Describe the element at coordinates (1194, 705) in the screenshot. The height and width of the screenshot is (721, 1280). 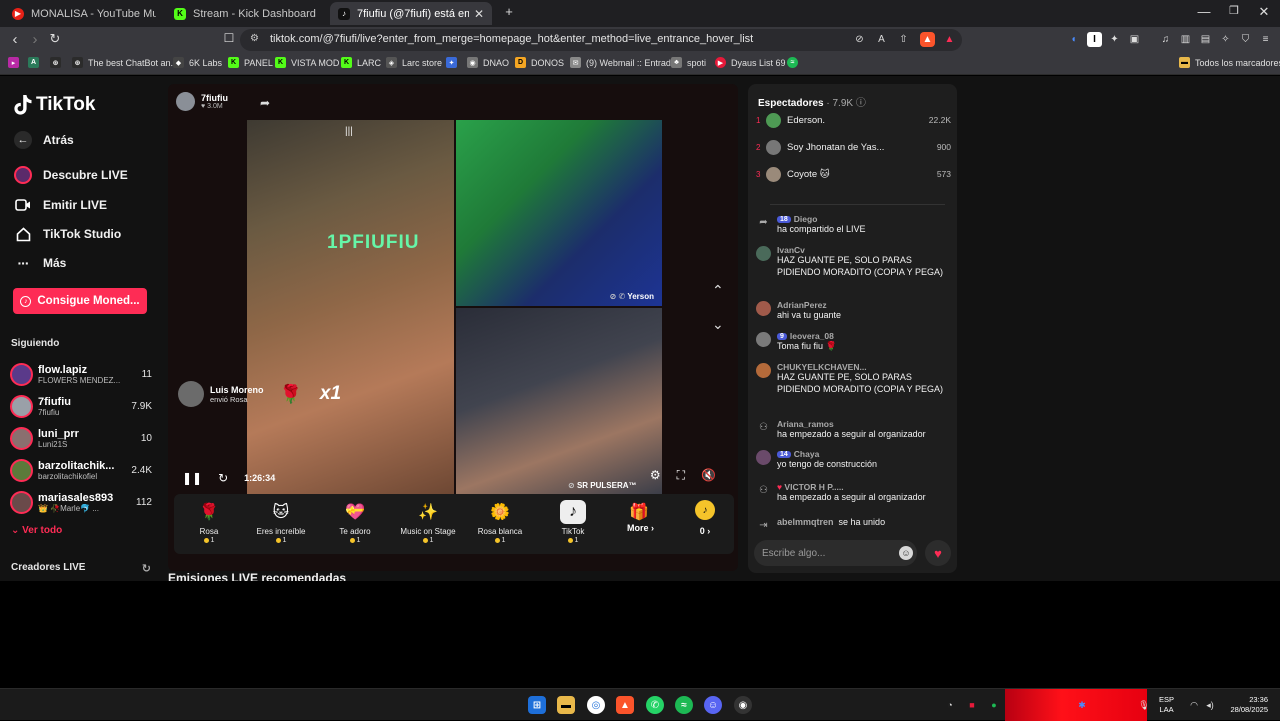
I see `wifi-icon: ◠` at that location.